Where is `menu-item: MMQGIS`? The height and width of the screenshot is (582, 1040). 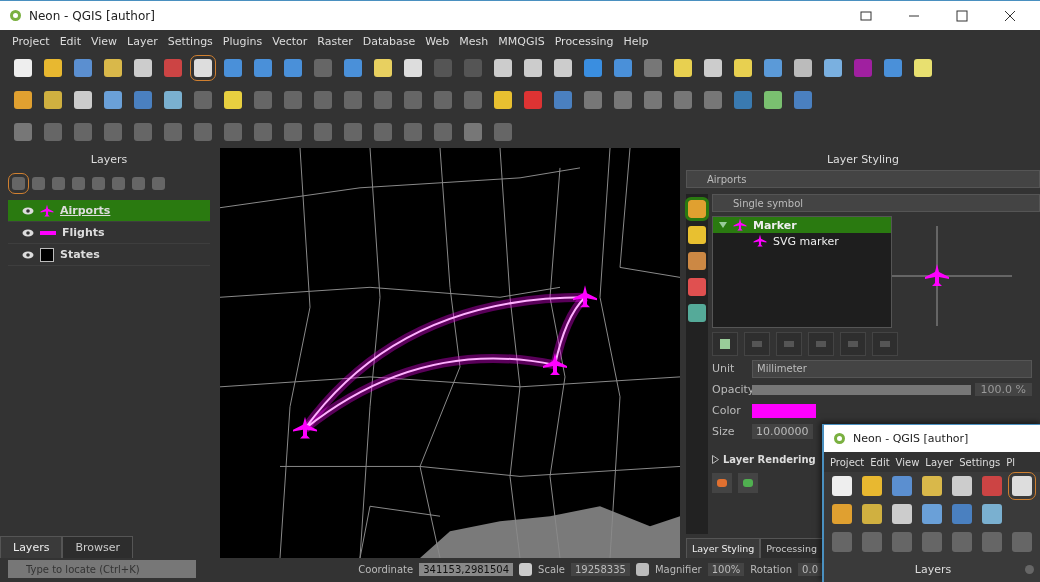
menu-item: MMQGIS is located at coordinates (521, 41).